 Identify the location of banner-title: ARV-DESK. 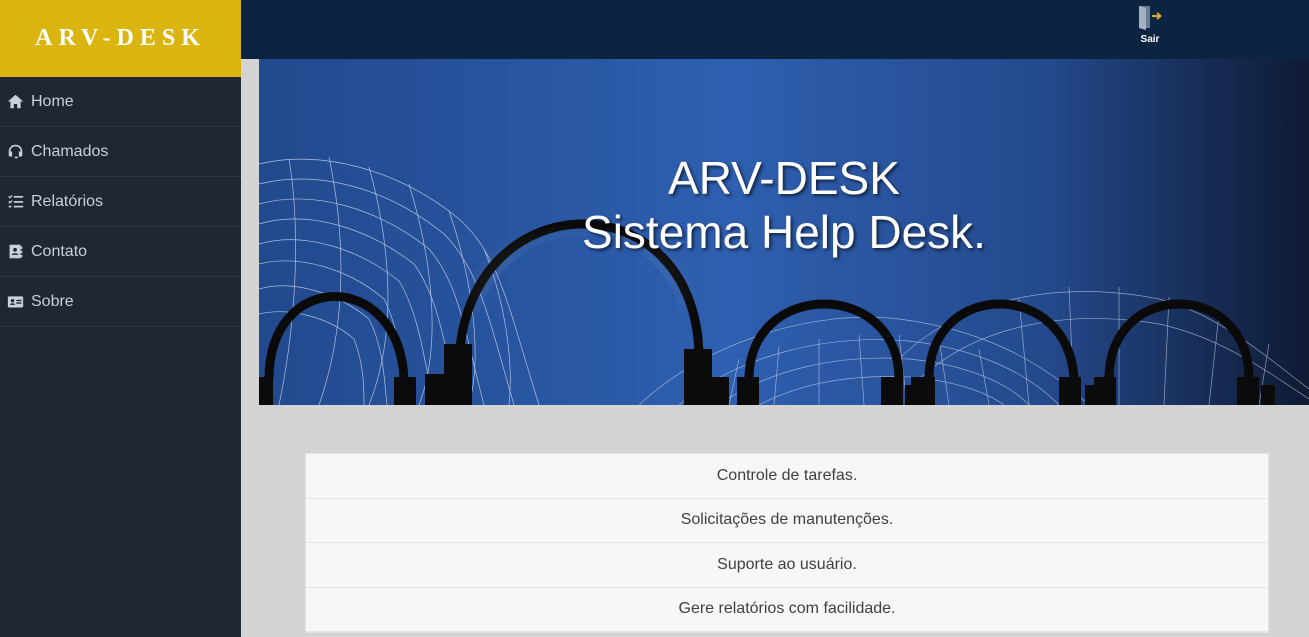
(784, 178).